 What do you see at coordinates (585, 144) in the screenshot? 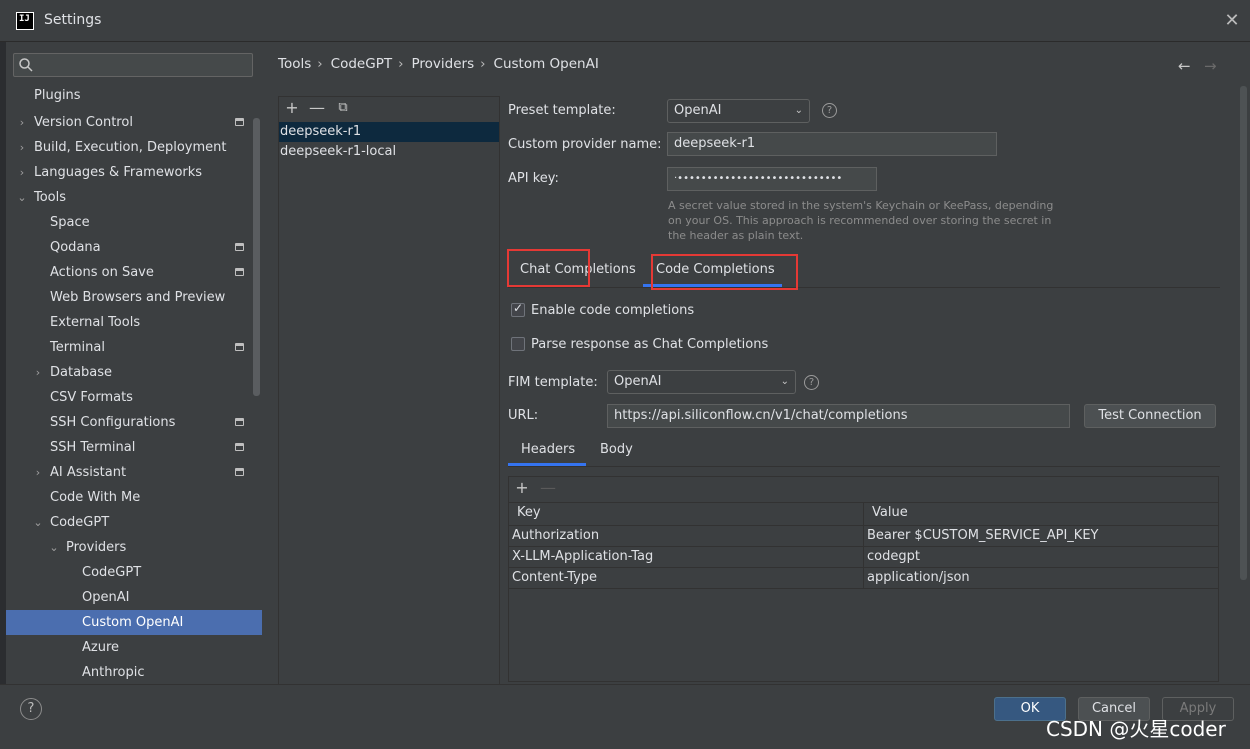
I see `provider-name-label: Custom provider name:` at bounding box center [585, 144].